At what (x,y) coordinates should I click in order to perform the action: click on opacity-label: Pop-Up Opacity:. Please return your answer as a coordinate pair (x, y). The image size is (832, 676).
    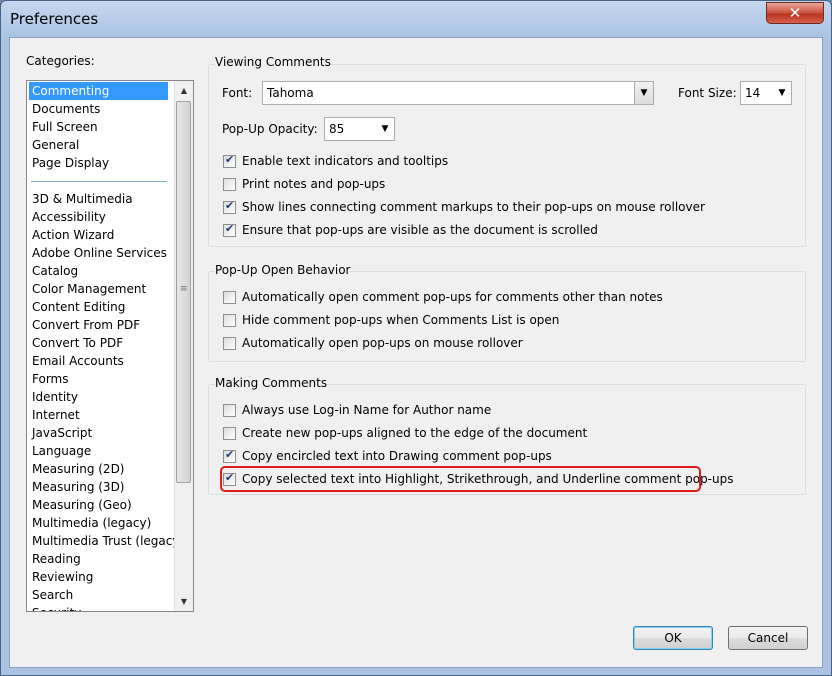
    Looking at the image, I should click on (270, 129).